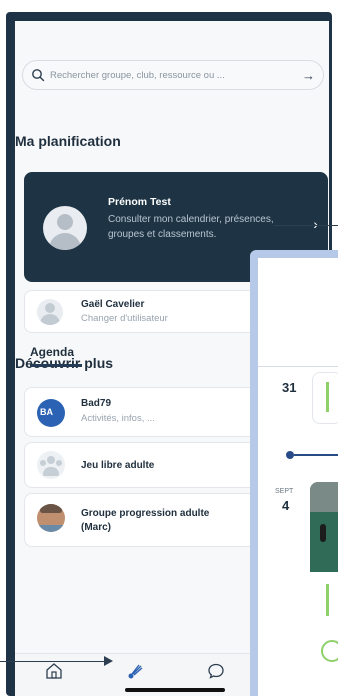 This screenshot has height=696, width=338. Describe the element at coordinates (175, 690) in the screenshot. I see `home-indicator` at that location.